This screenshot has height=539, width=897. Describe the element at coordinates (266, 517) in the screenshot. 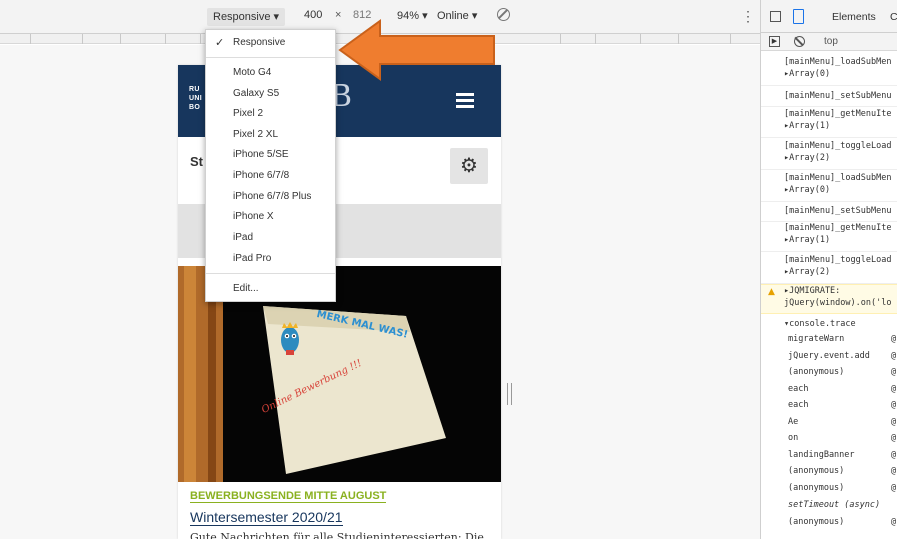

I see `news-title: Wintersemester 2020/21` at that location.